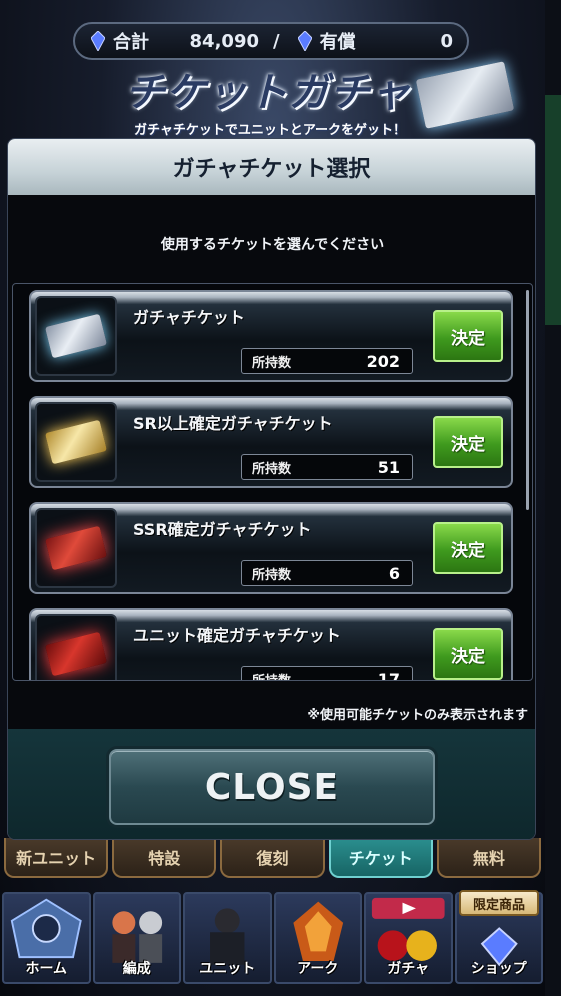 This screenshot has height=996, width=561. I want to click on close-button: CLOSE, so click(272, 787).